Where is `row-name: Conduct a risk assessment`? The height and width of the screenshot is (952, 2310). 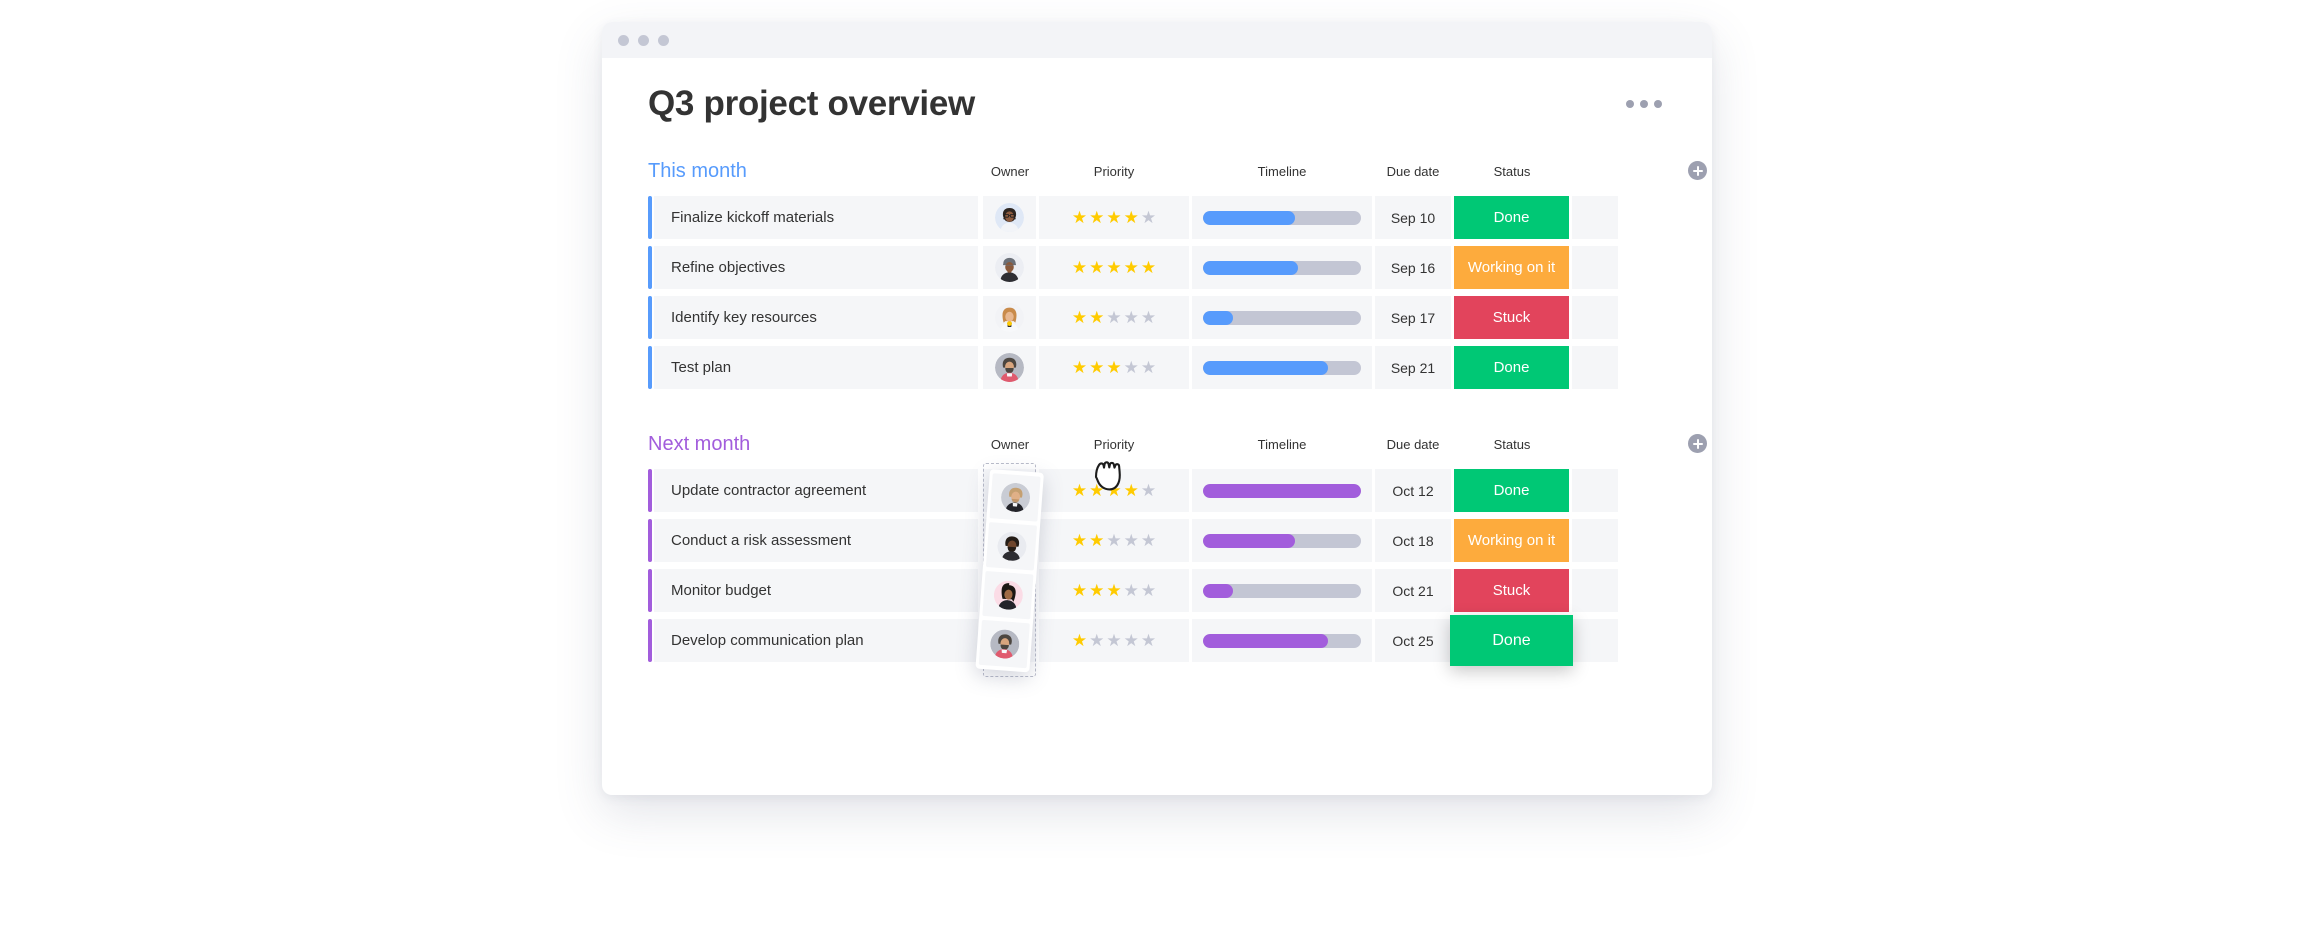 row-name: Conduct a risk assessment is located at coordinates (816, 541).